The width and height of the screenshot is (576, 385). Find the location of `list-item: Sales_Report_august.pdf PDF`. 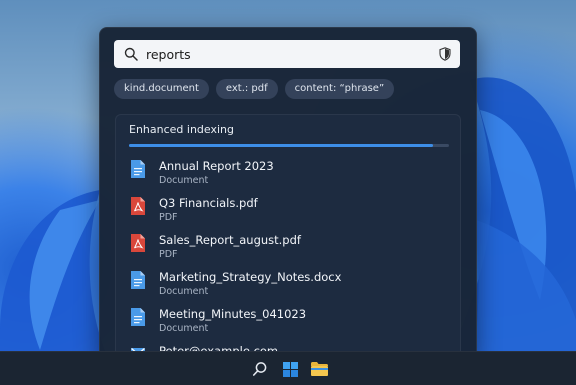

list-item: Sales_Report_august.pdf PDF is located at coordinates (289, 247).